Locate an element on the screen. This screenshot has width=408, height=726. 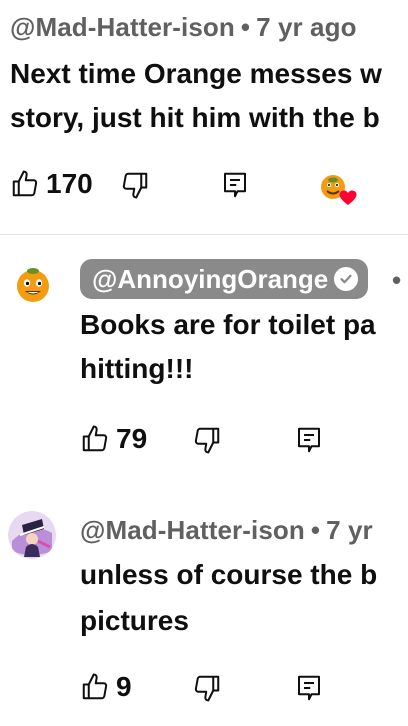
comment-age: 7 yr ago is located at coordinates (306, 27).